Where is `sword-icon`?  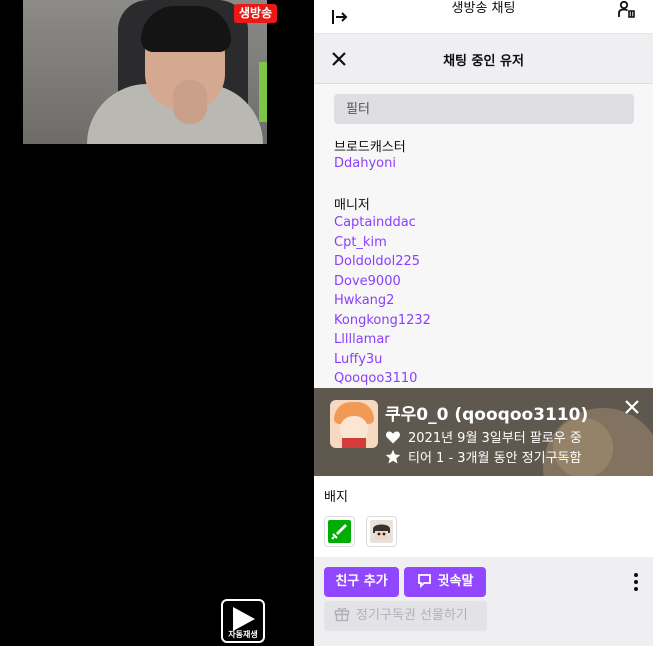
sword-icon is located at coordinates (339, 531).